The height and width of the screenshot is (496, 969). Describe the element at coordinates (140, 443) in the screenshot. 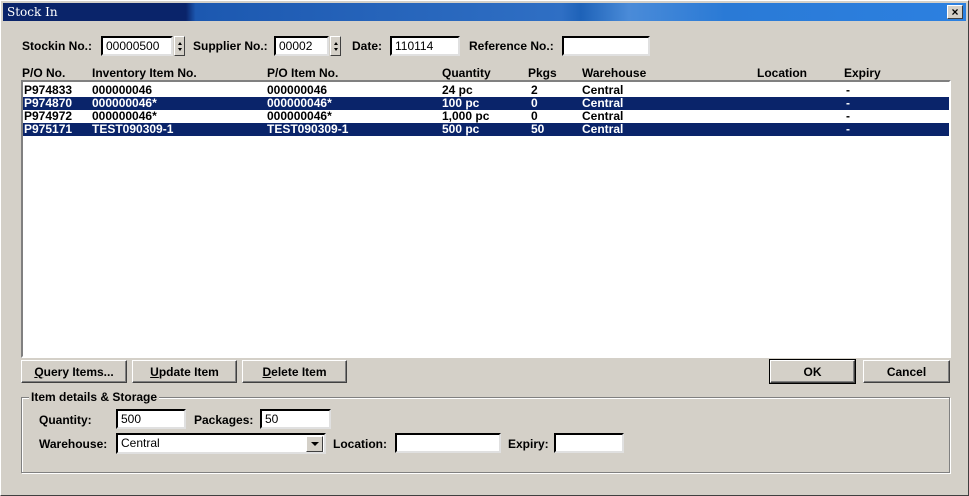

I see `warehouse-value: Central` at that location.